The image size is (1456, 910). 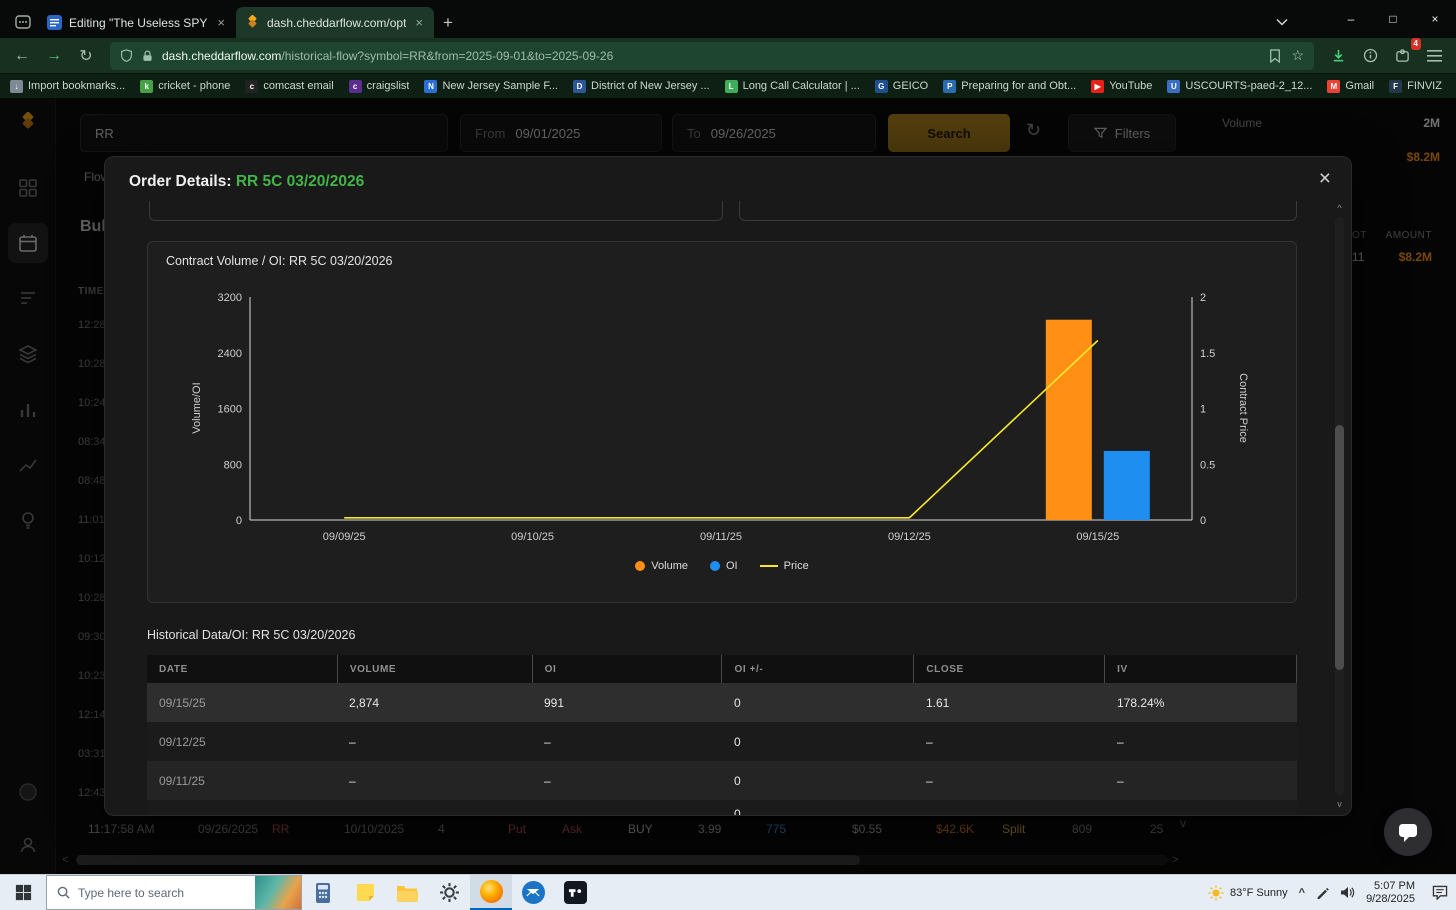 I want to click on save-to-pocket-icon, so click(x=1275, y=55).